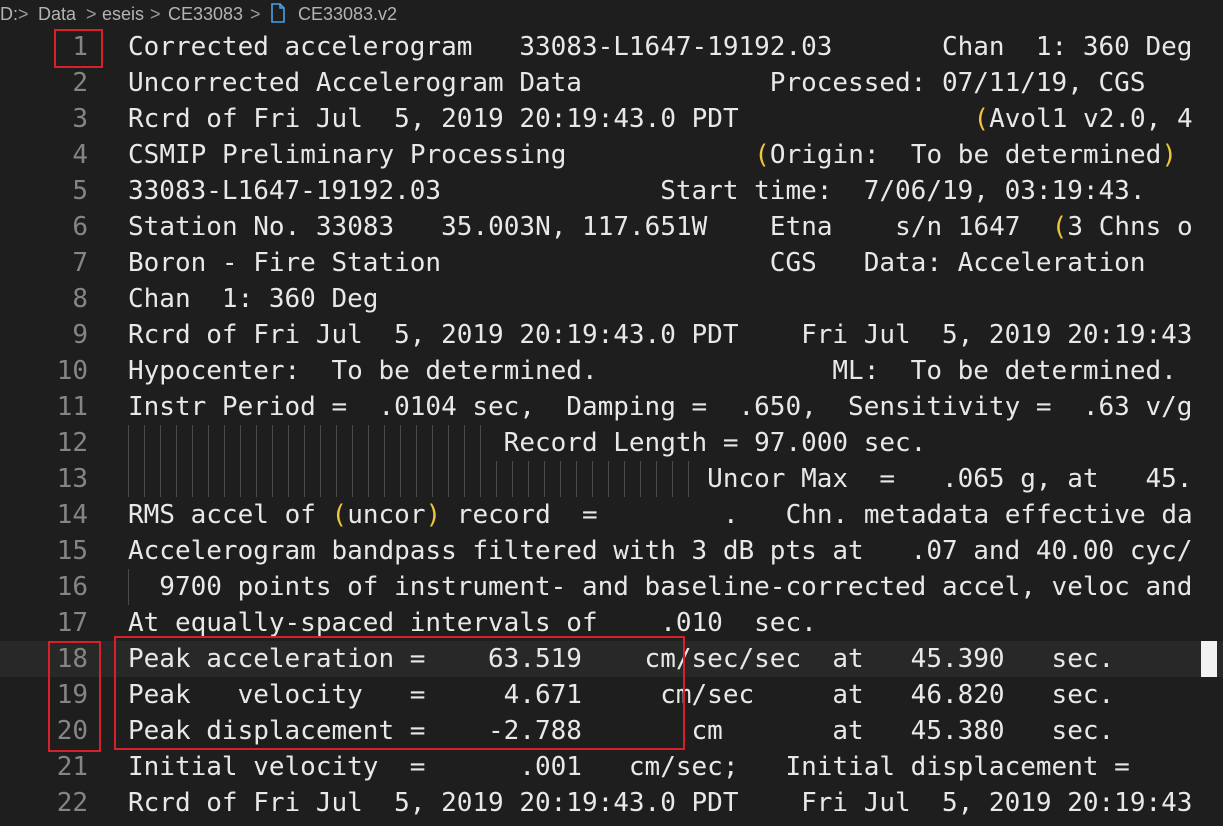 This screenshot has height=826, width=1223. Describe the element at coordinates (611, 14) in the screenshot. I see `breadcrumb: D: > Data > eseis > CE33083 > CE33083.v2` at that location.